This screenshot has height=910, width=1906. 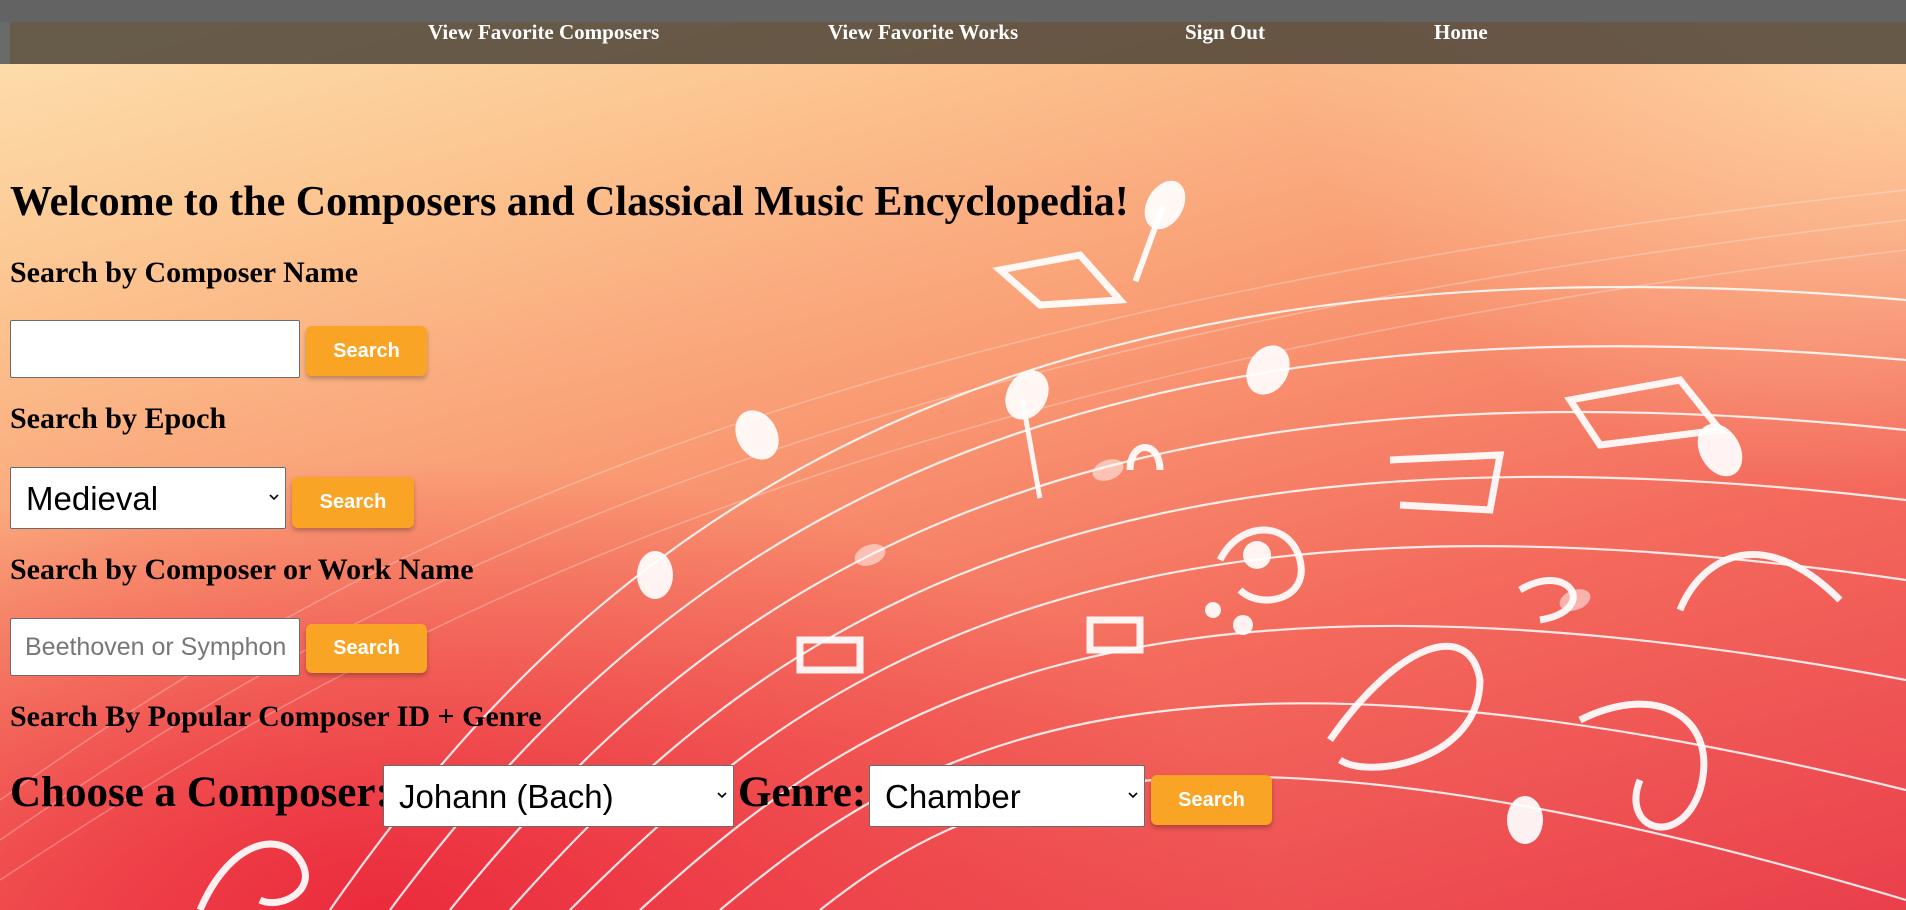 What do you see at coordinates (92, 498) in the screenshot?
I see `epoch-select-value: Medieval` at bounding box center [92, 498].